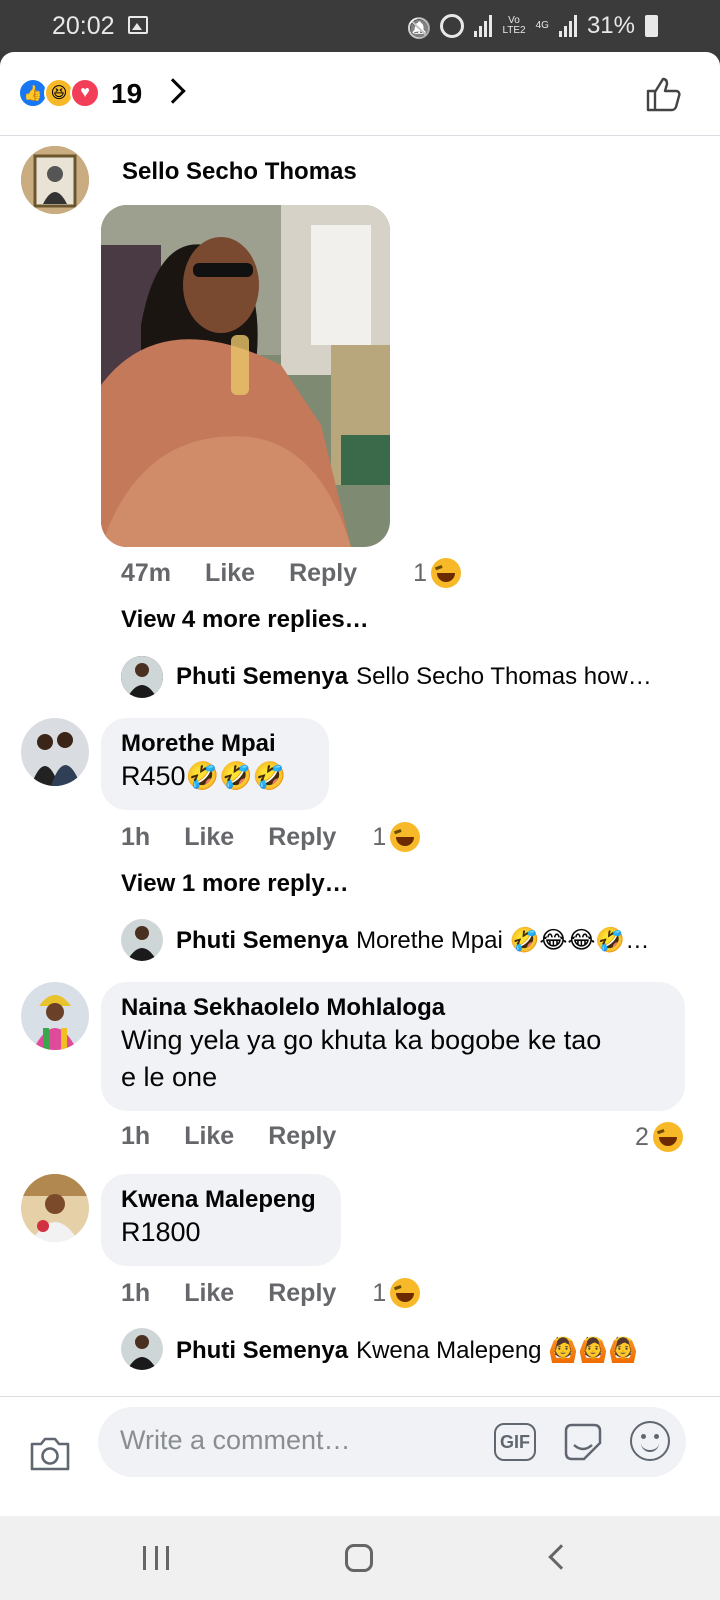 This screenshot has width=720, height=1600. I want to click on hotspot-icon, so click(452, 26).